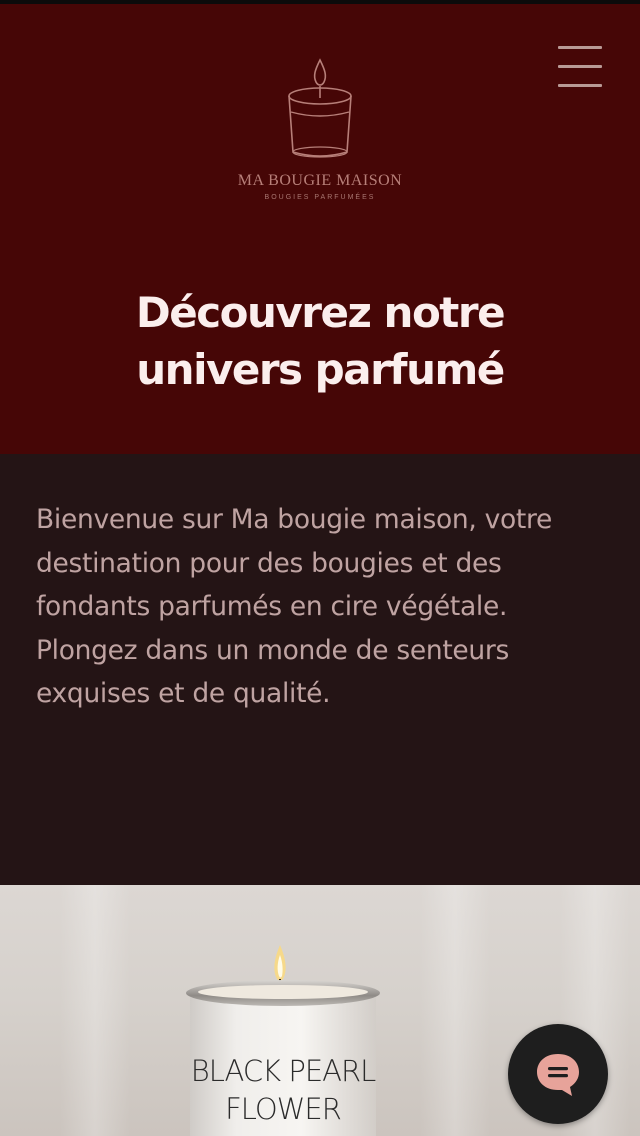 The width and height of the screenshot is (640, 1136). Describe the element at coordinates (320, 312) in the screenshot. I see `headline-line-1: Découvrez notre` at that location.